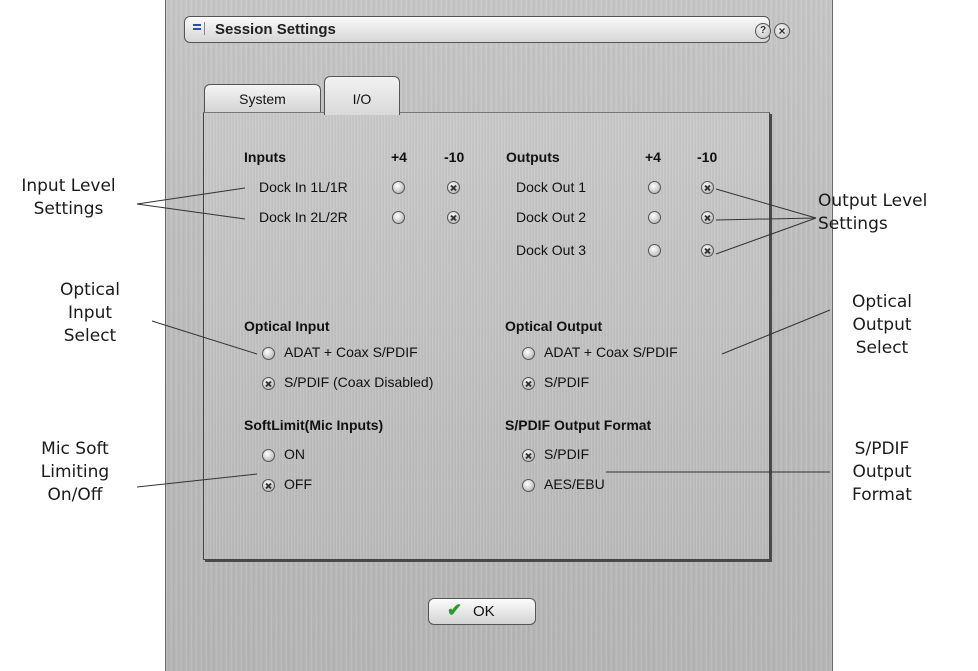 The height and width of the screenshot is (671, 978). I want to click on softlimit-option-label: OFF, so click(298, 484).